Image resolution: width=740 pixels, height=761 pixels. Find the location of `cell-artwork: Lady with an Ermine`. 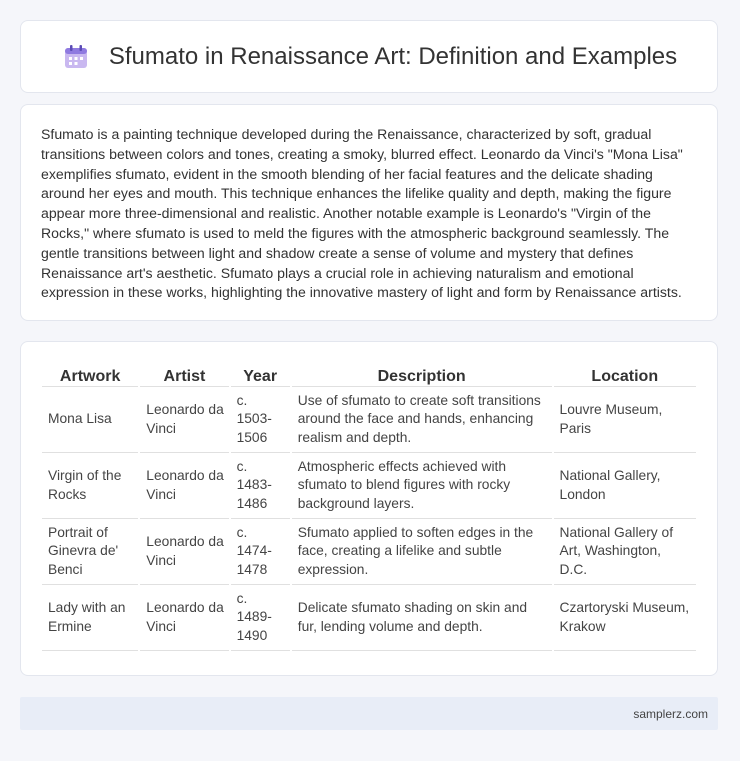

cell-artwork: Lady with an Ermine is located at coordinates (90, 618).